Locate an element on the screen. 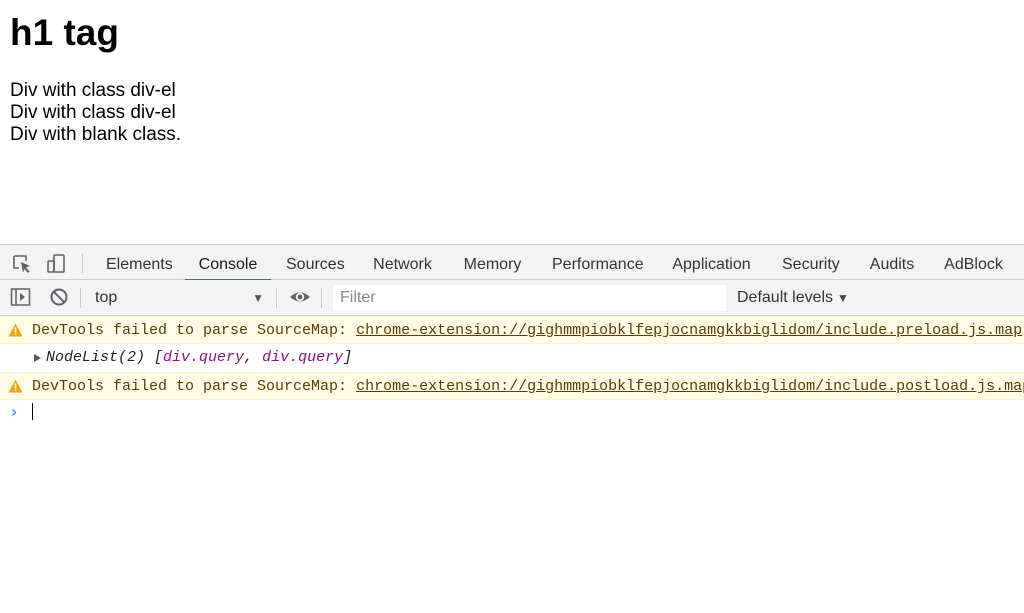 The width and height of the screenshot is (1024, 613). div-el-line-2: Div with class div-el is located at coordinates (93, 112).